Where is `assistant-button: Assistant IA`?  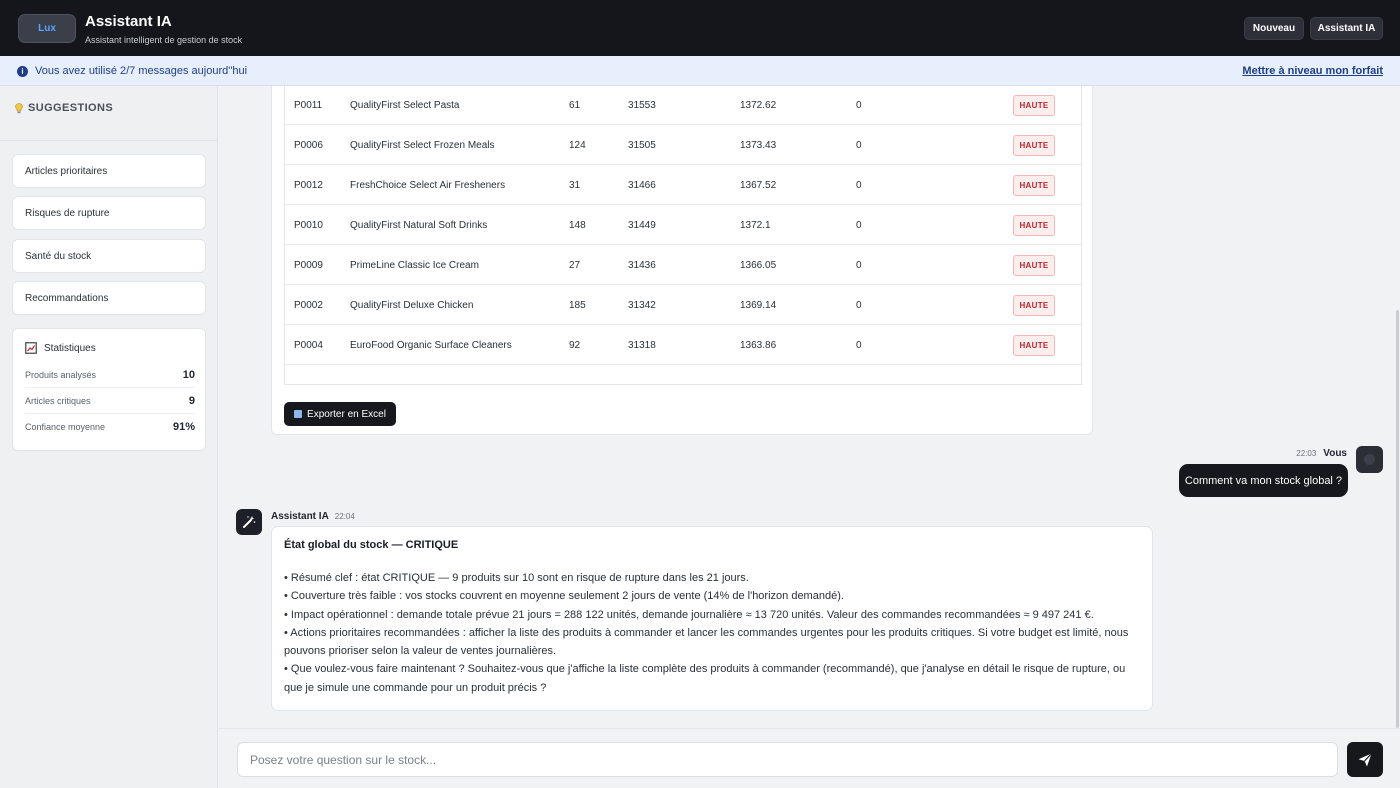 assistant-button: Assistant IA is located at coordinates (1346, 28).